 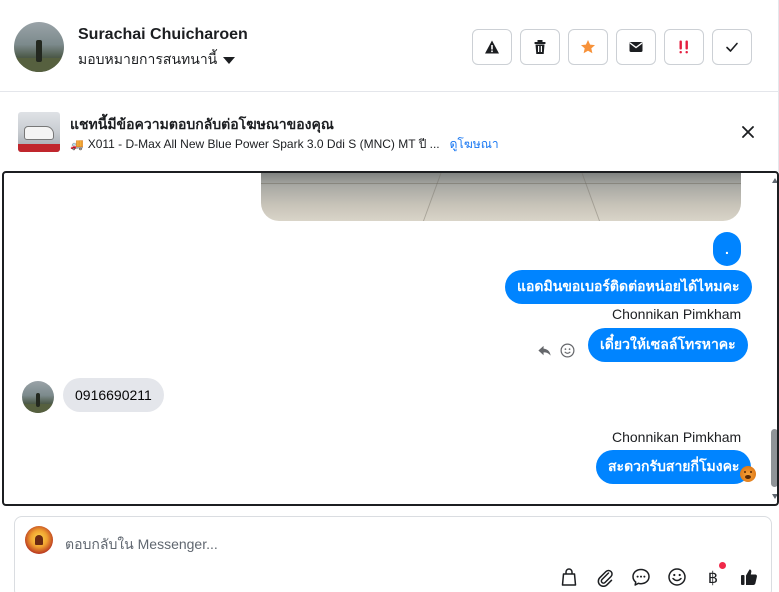 What do you see at coordinates (748, 474) in the screenshot?
I see `seen-reaction-icon` at bounding box center [748, 474].